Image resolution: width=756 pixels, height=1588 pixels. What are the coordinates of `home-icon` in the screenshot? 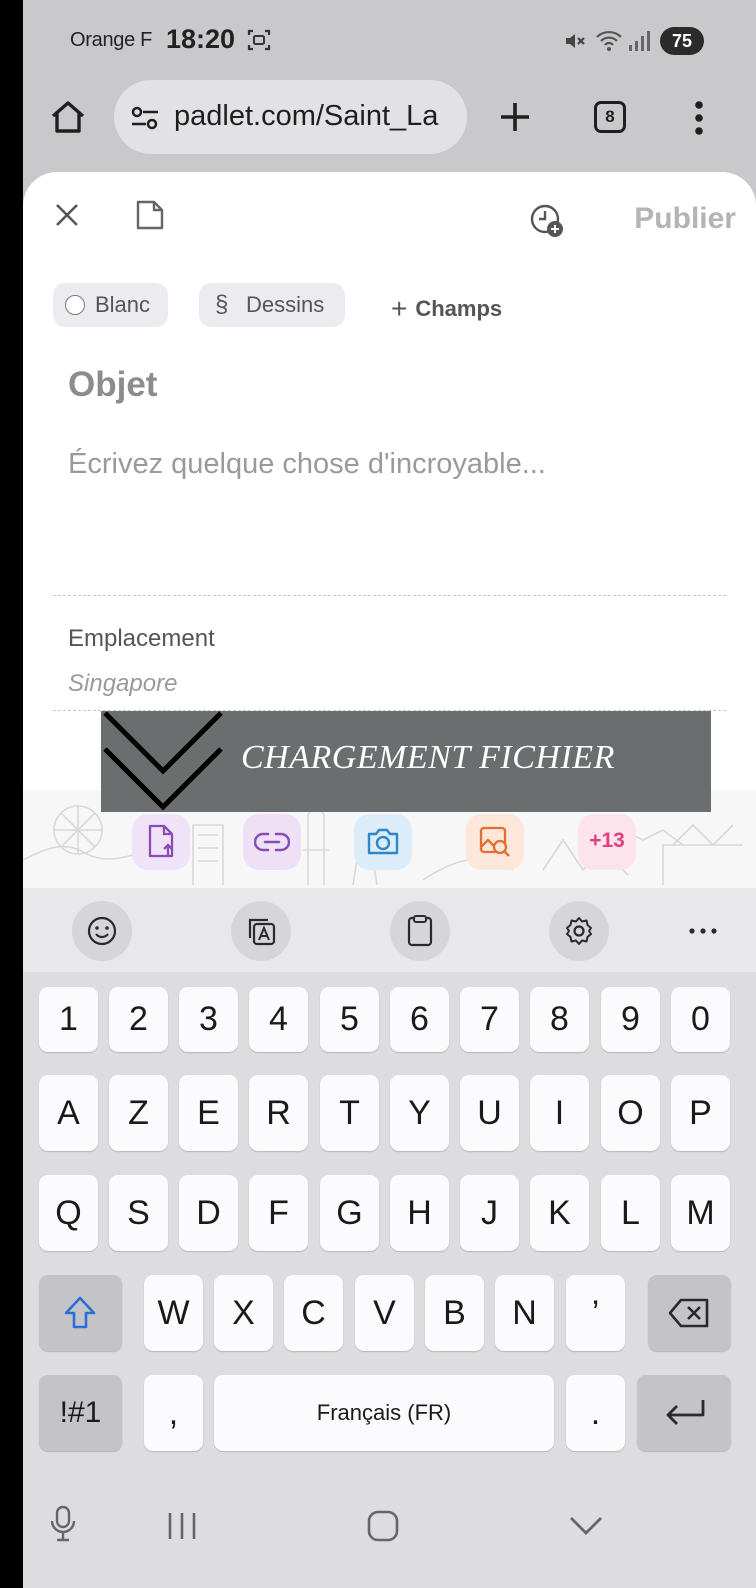 It's located at (68, 117).